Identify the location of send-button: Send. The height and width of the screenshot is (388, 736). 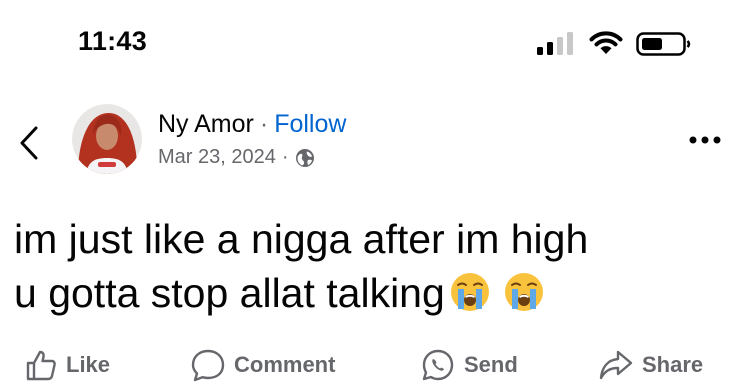
(469, 365).